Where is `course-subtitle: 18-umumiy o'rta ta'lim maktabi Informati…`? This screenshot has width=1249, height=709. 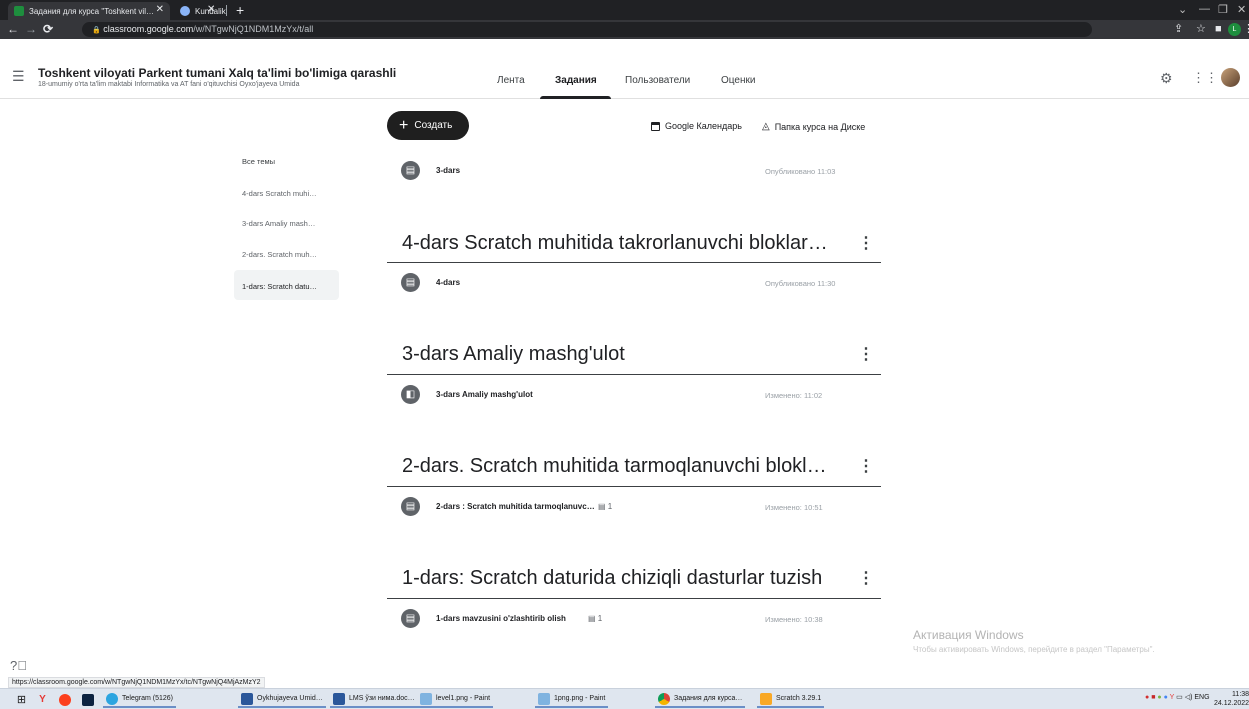
course-subtitle: 18-umumiy o'rta ta'lim maktabi Informati… is located at coordinates (169, 84).